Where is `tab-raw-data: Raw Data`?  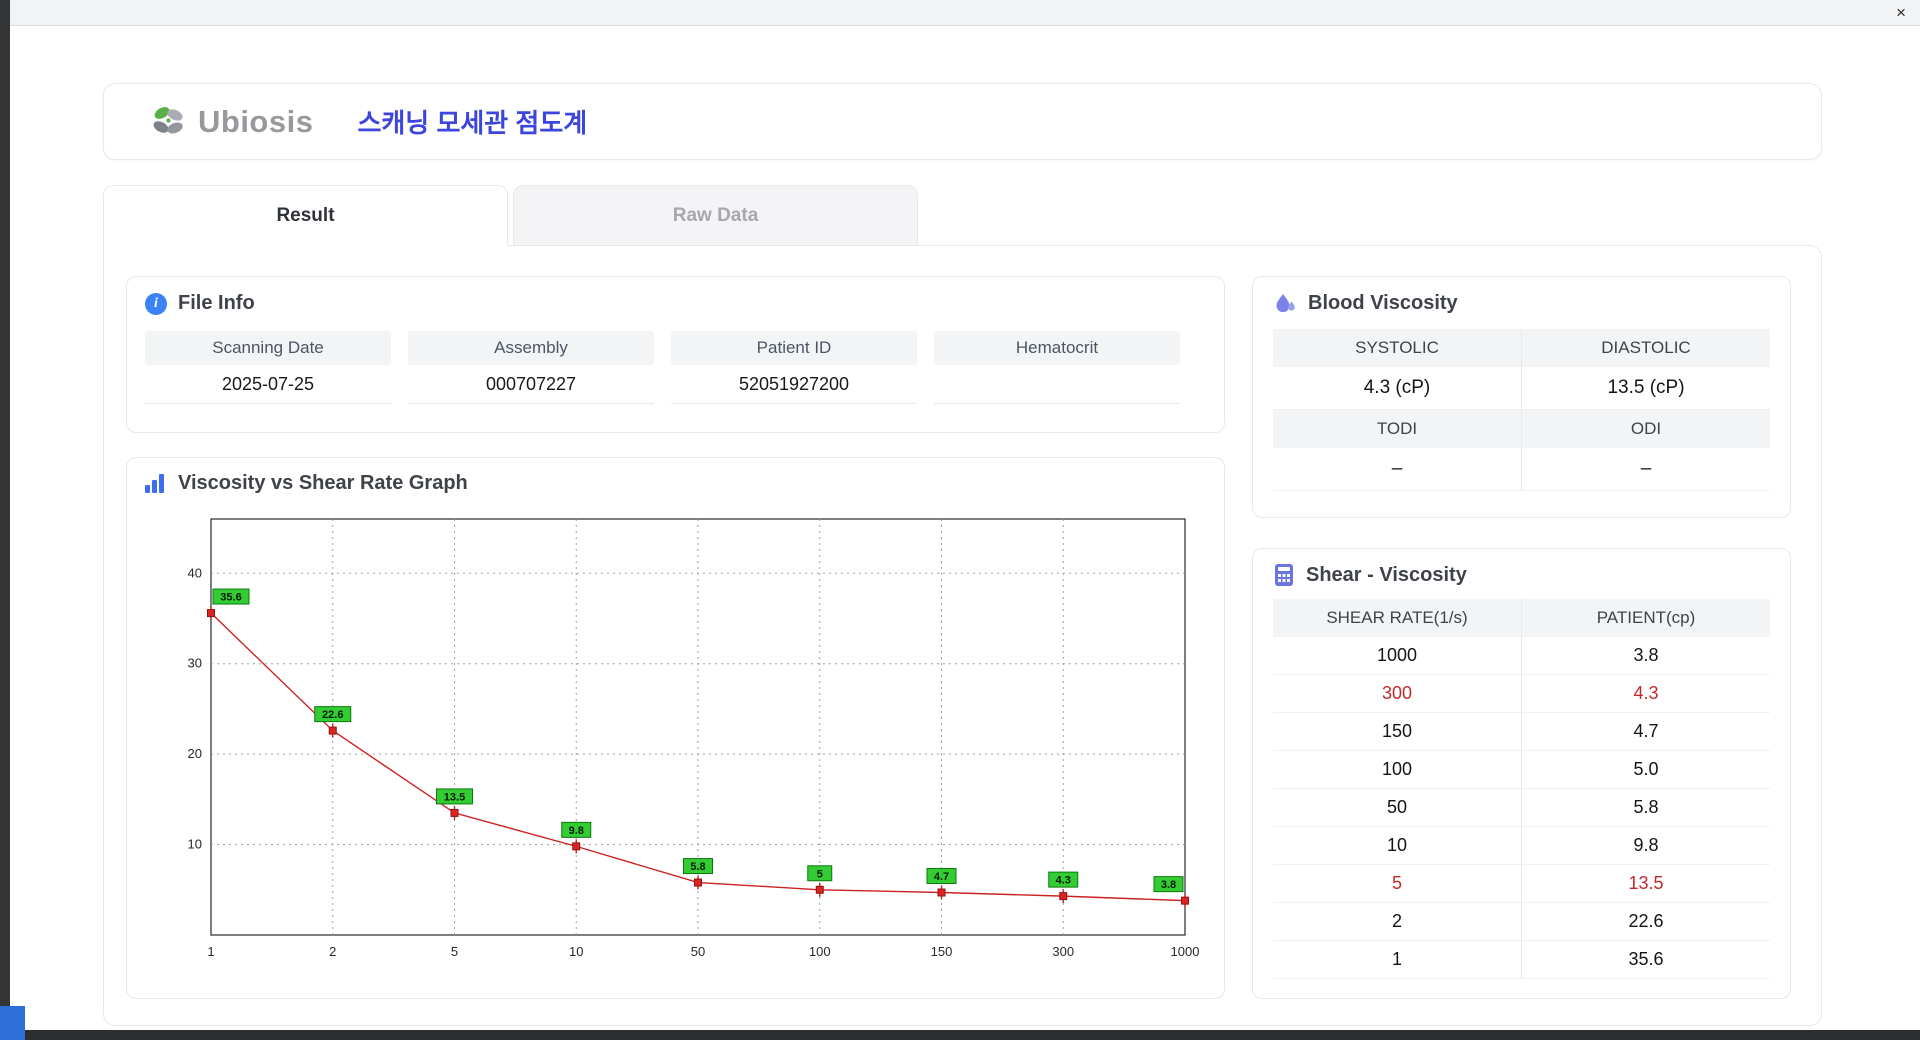 tab-raw-data: Raw Data is located at coordinates (715, 215).